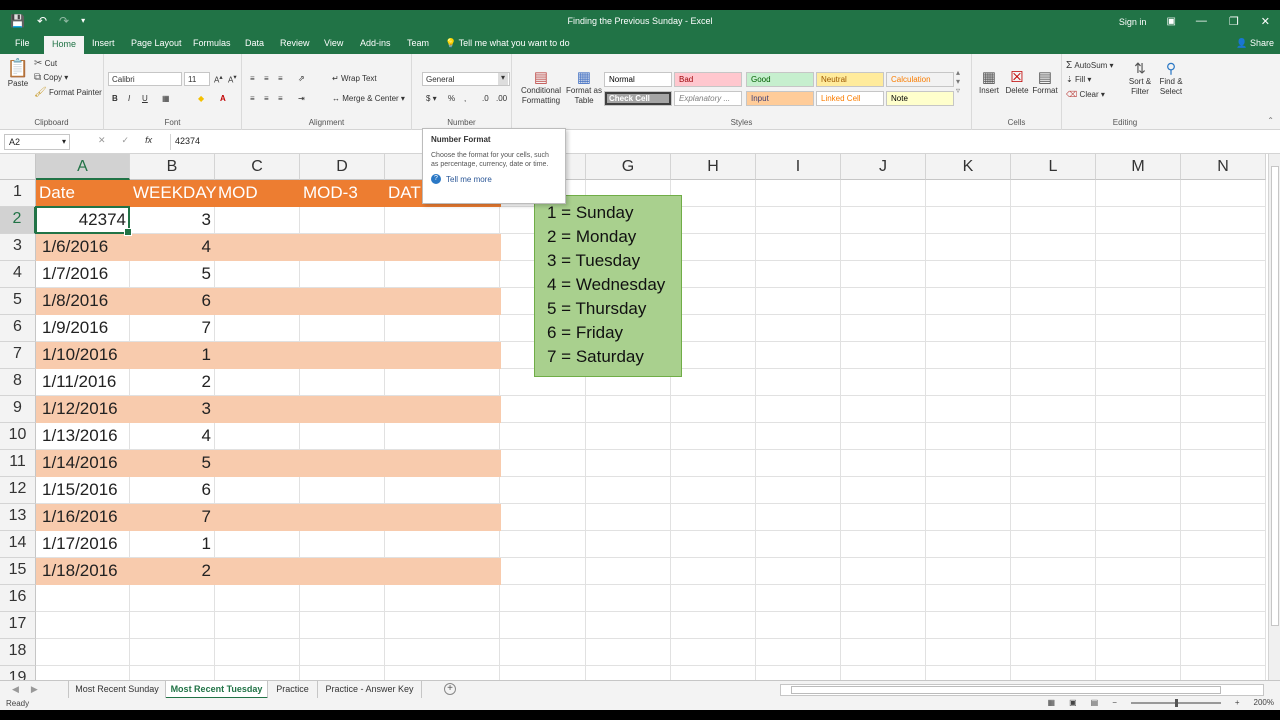 The height and width of the screenshot is (720, 1280). I want to click on sign-in-link: Sign in, so click(1133, 22).